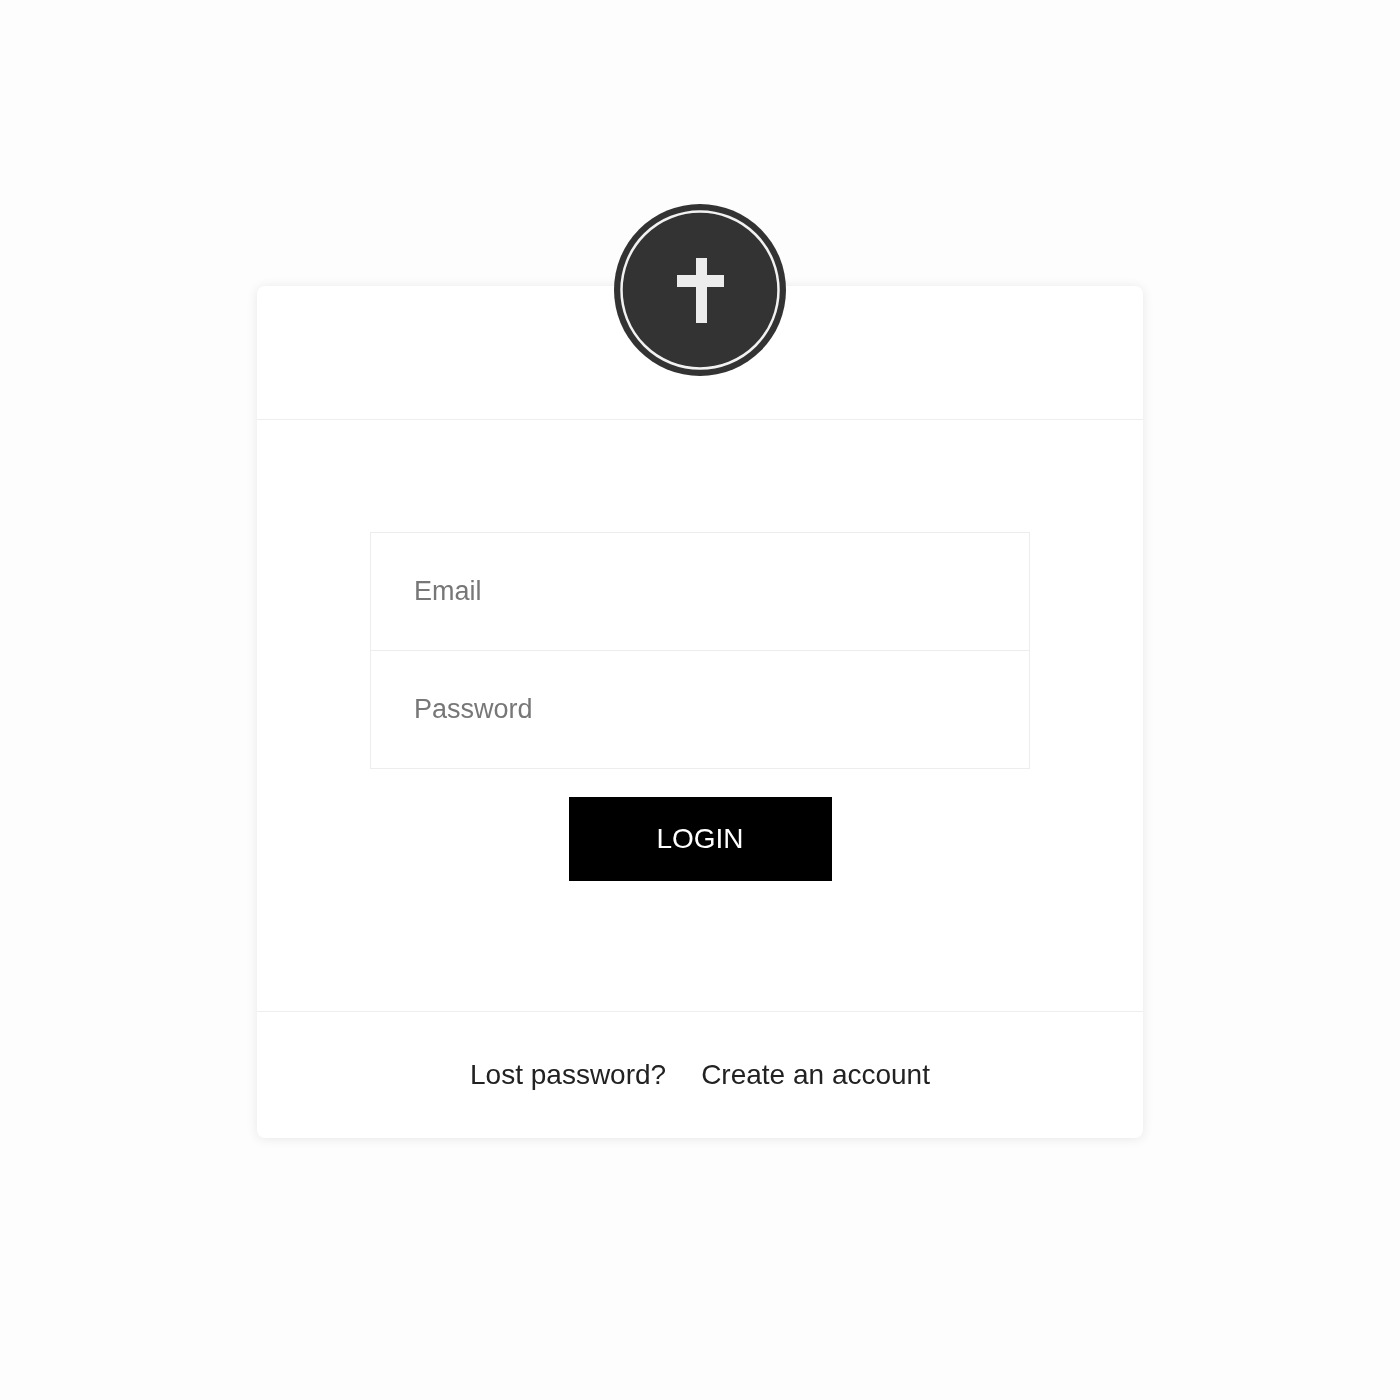 The height and width of the screenshot is (1400, 1400). What do you see at coordinates (700, 290) in the screenshot?
I see `cross-logo-icon` at bounding box center [700, 290].